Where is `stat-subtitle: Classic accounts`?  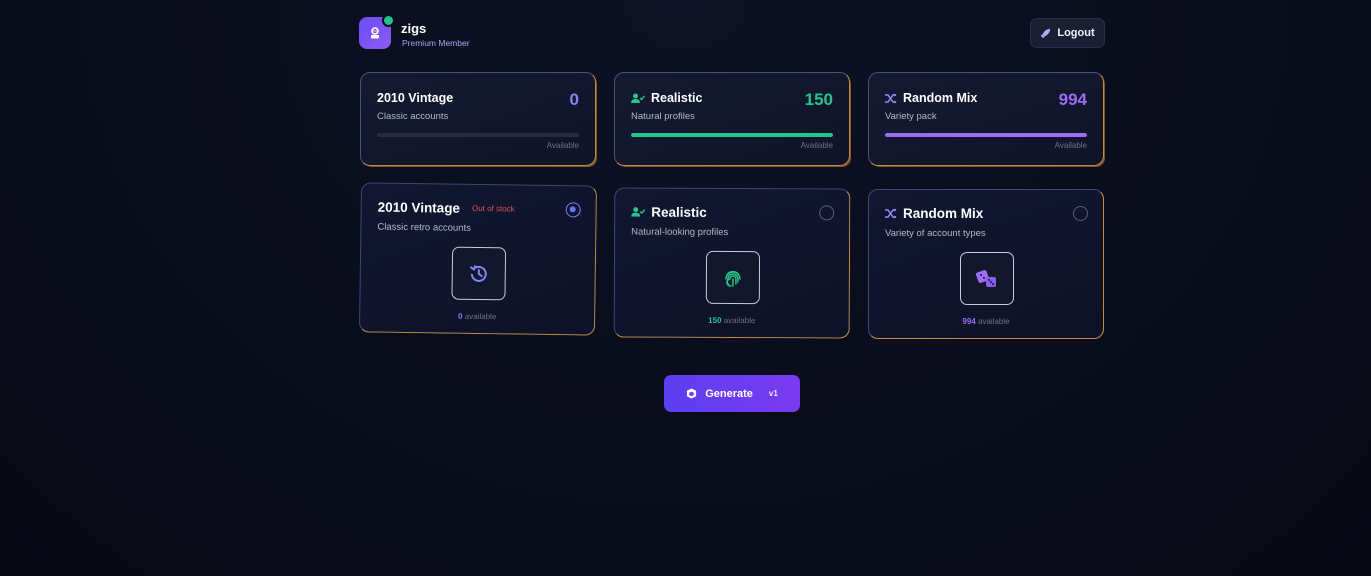
stat-subtitle: Classic accounts is located at coordinates (413, 116).